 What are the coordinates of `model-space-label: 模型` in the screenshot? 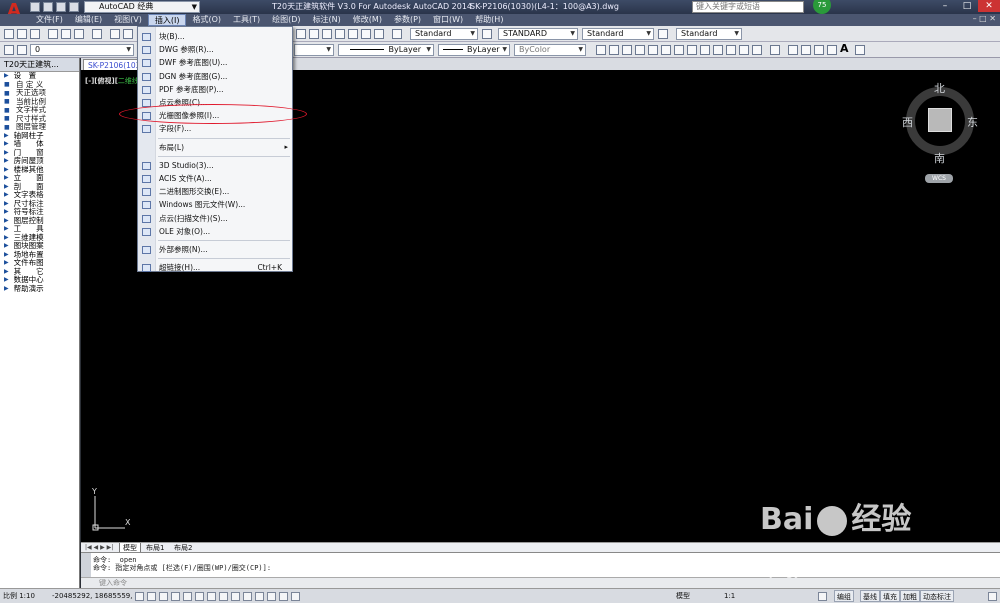 It's located at (683, 596).